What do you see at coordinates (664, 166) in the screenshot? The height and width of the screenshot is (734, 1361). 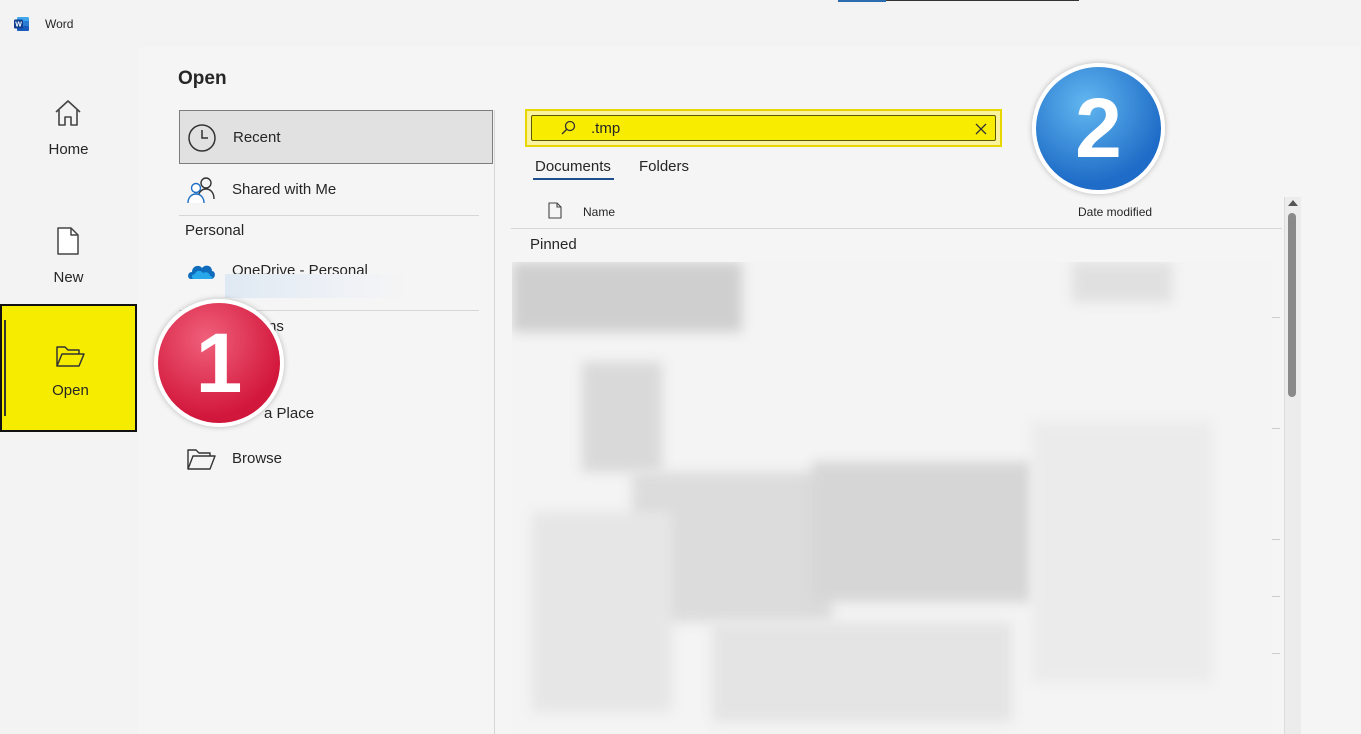 I see `tab-folders: Folders` at bounding box center [664, 166].